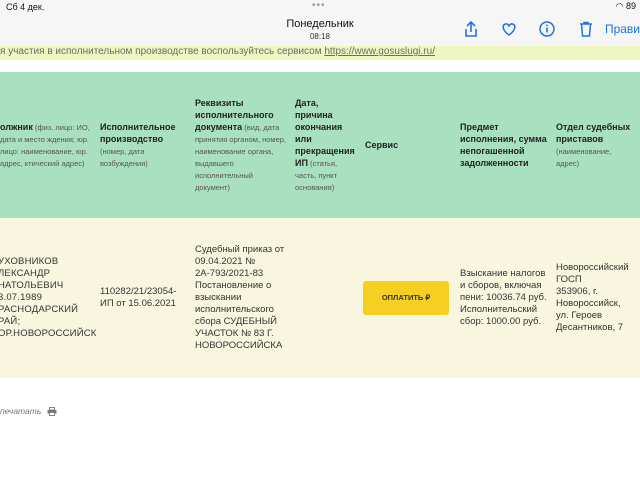 This screenshot has width=640, height=480. Describe the element at coordinates (588, 303) in the screenshot. I see `department-line: Новороссийск,` at that location.